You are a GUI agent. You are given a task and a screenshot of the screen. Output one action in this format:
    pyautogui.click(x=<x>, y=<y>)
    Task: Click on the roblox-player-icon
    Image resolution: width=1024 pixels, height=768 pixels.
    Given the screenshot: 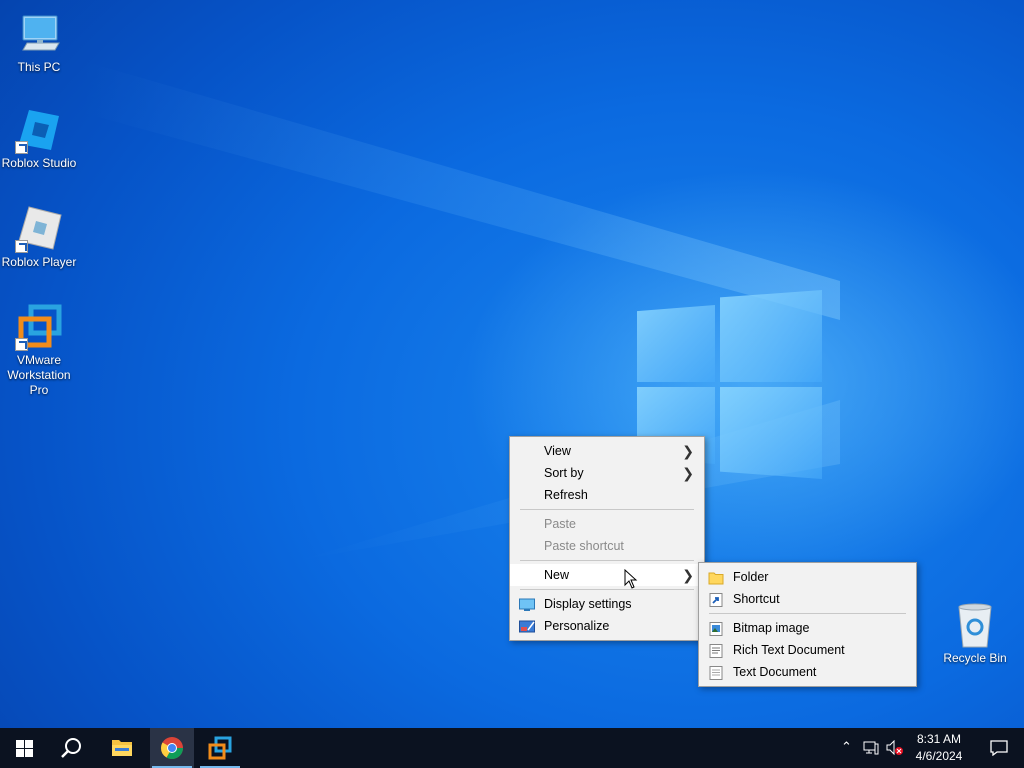 What is the action you would take?
    pyautogui.click(x=39, y=229)
    